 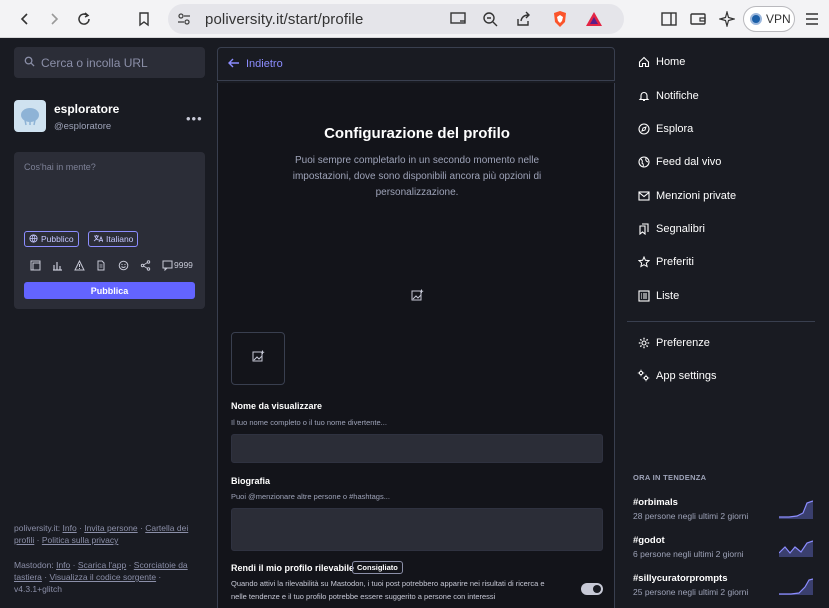 I want to click on forward-arrow-icon, so click(x=54, y=19).